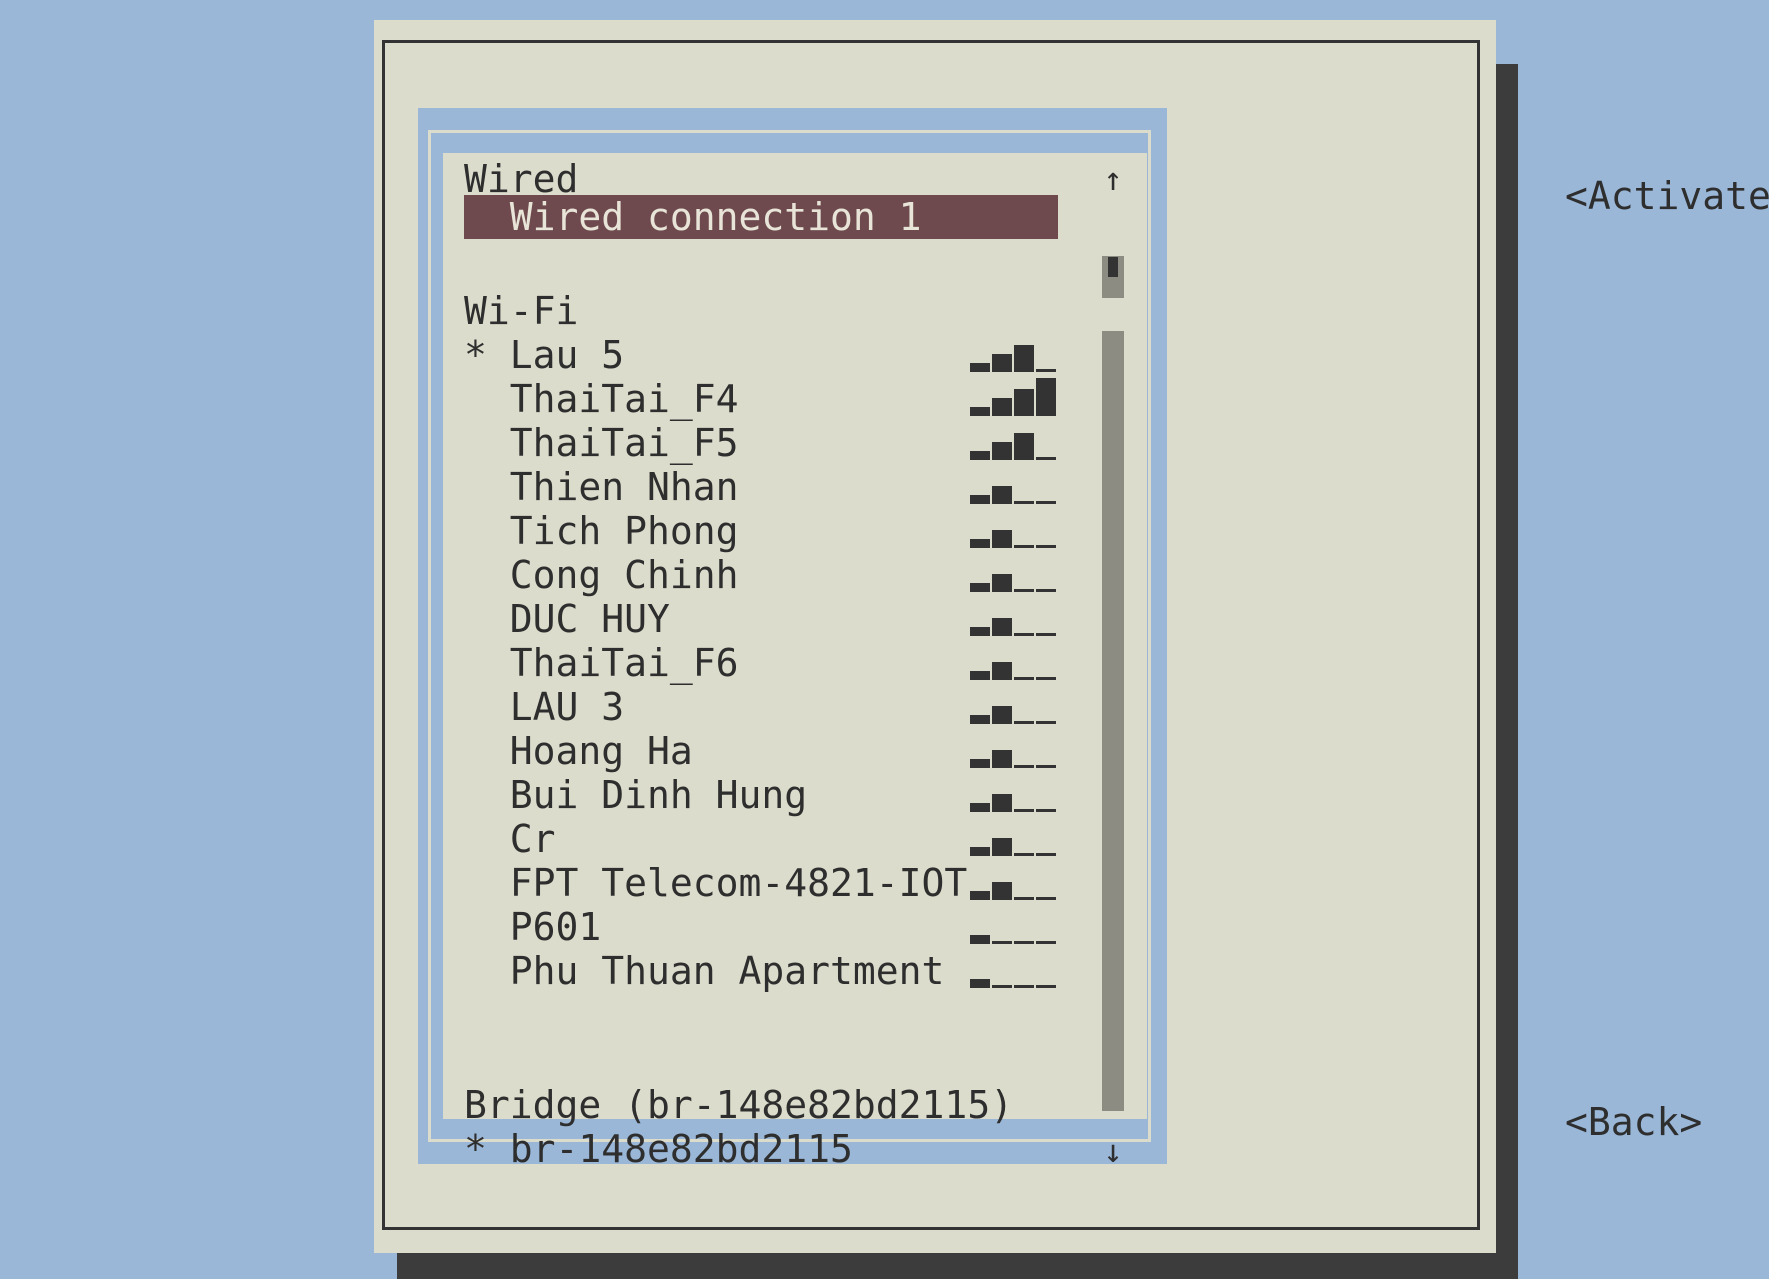  Describe the element at coordinates (1633, 1122) in the screenshot. I see `back-button: <Back>` at that location.